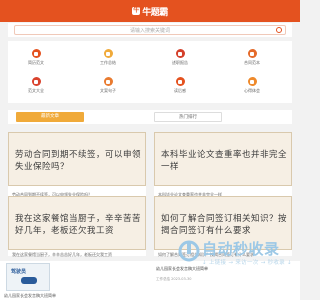  What do you see at coordinates (36, 81) in the screenshot?
I see `essays-icon` at bounding box center [36, 81].